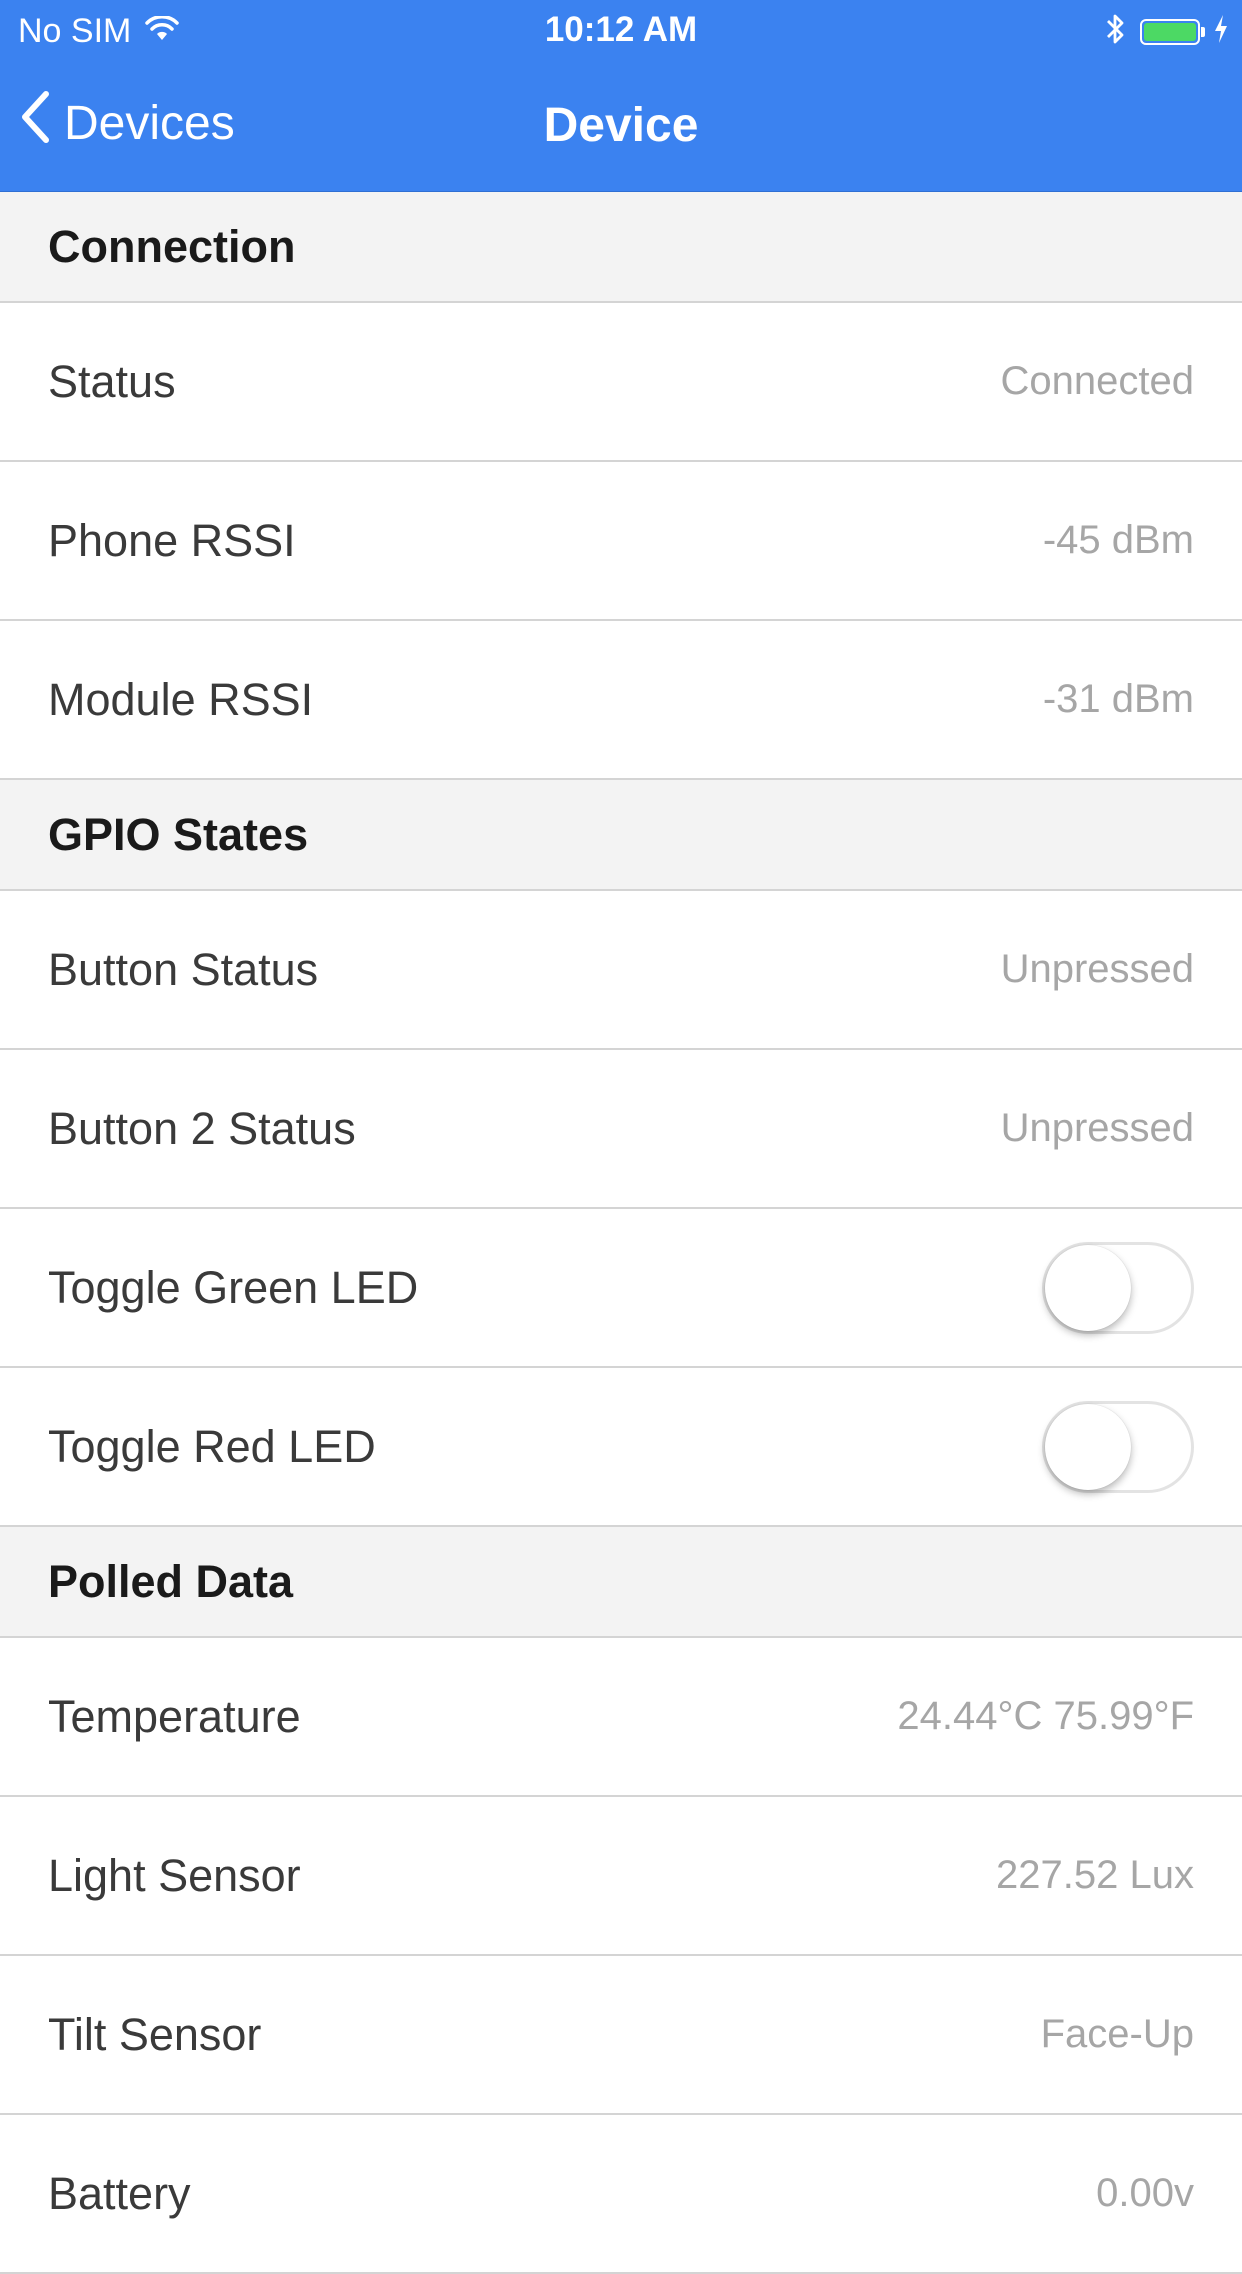 The image size is (1242, 2274). Describe the element at coordinates (621, 1288) in the screenshot. I see `row-toggle-green-led: Toggle Green LED` at that location.